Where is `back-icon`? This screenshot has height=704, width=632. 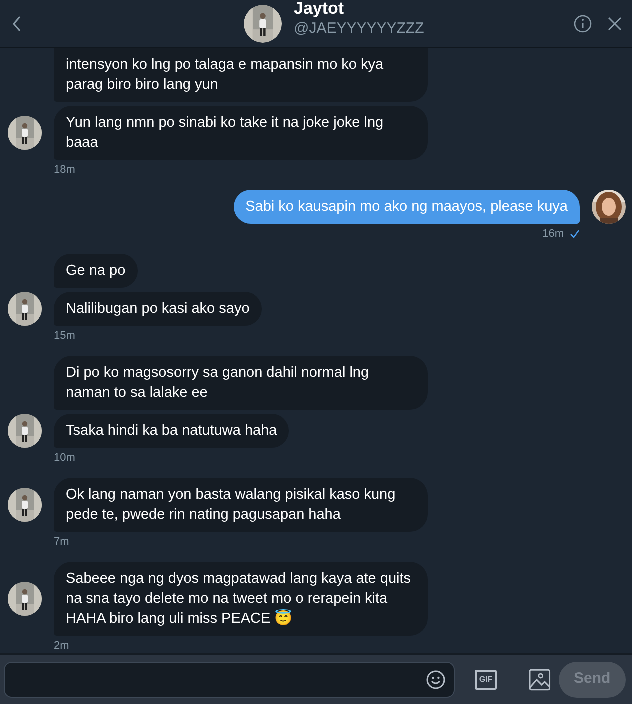
back-icon is located at coordinates (17, 24).